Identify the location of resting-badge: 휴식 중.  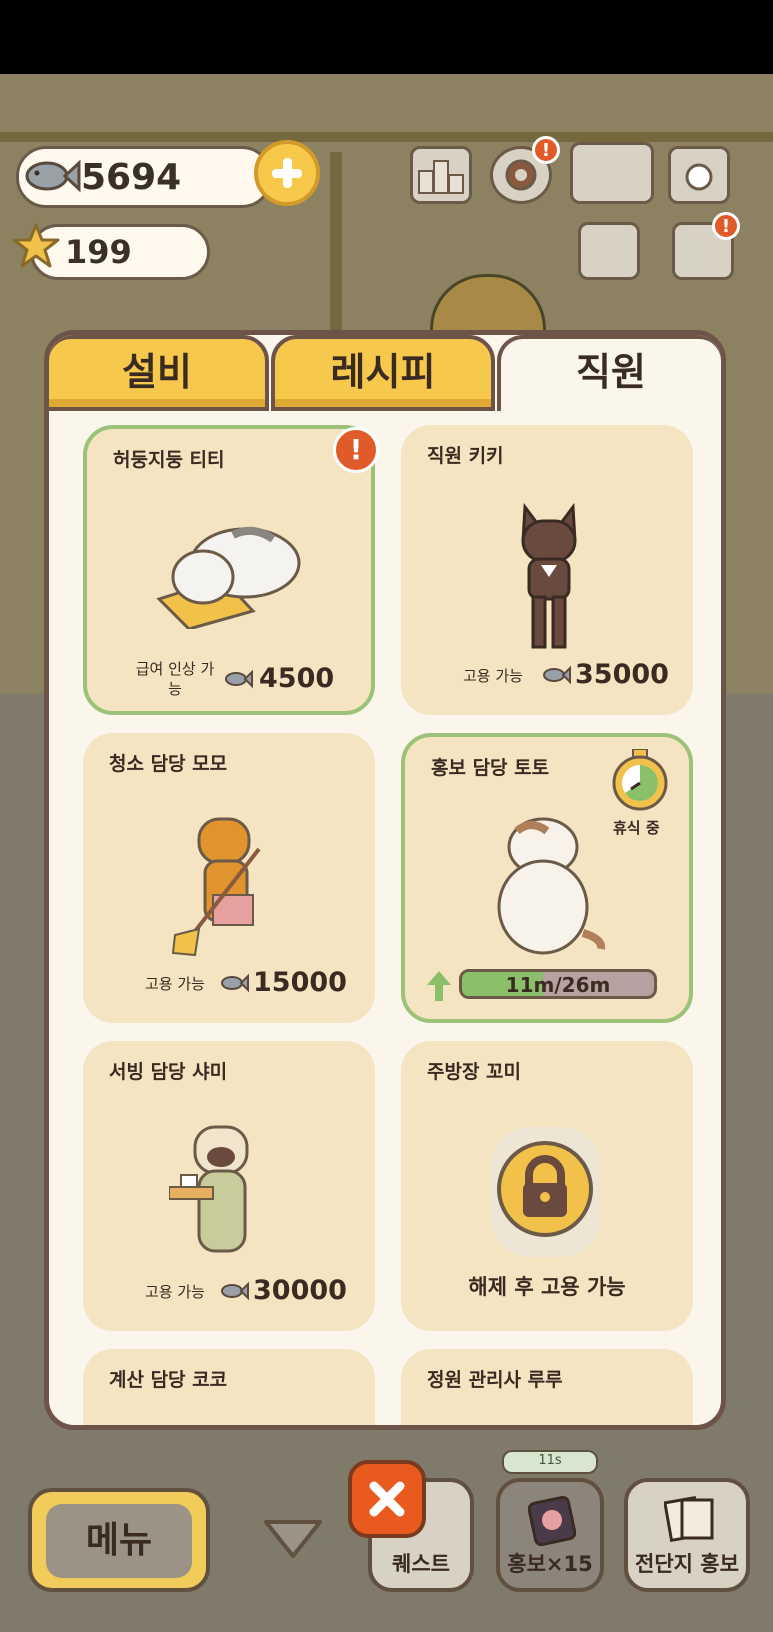
(636, 828).